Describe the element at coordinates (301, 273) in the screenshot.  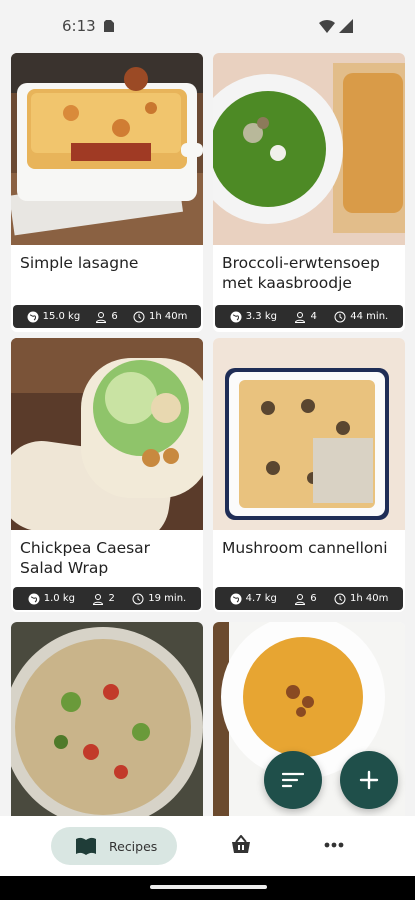
I see `recipe-title: Broccoli-erwtensoep met kaasbroodje` at that location.